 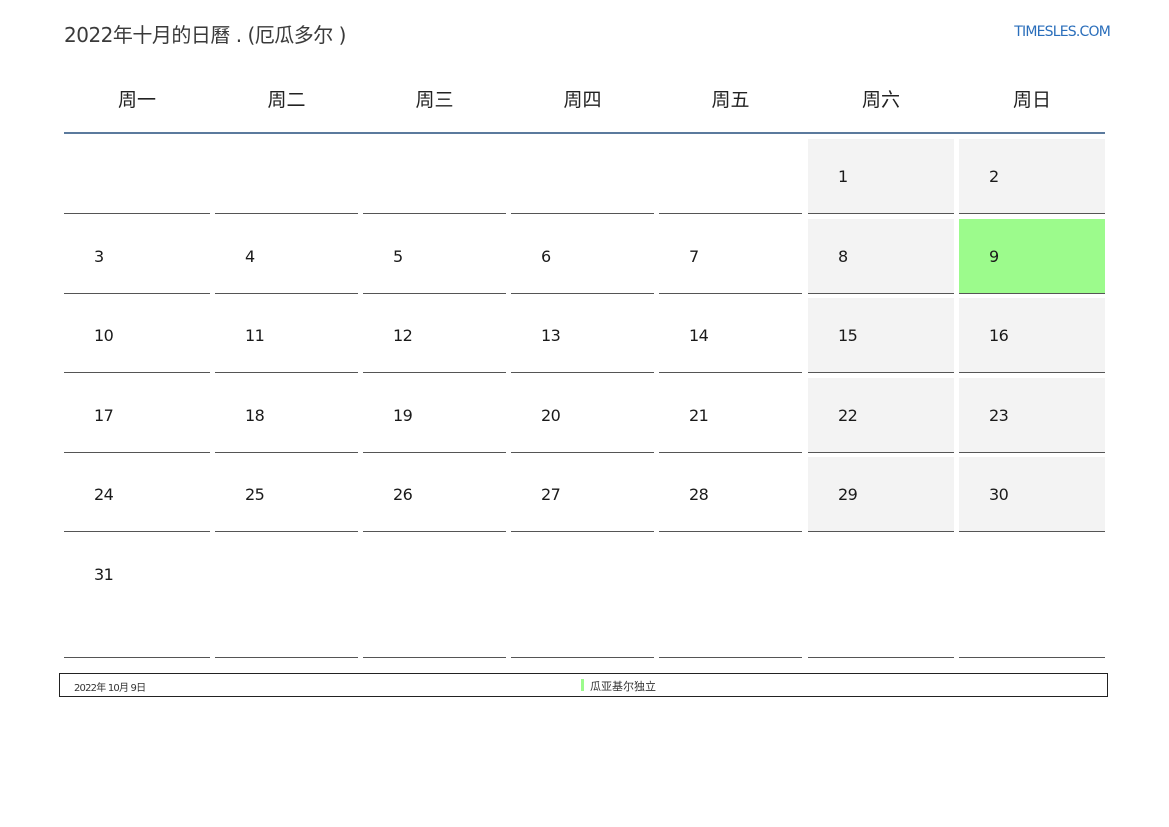 I want to click on day-number: 6, so click(x=546, y=256).